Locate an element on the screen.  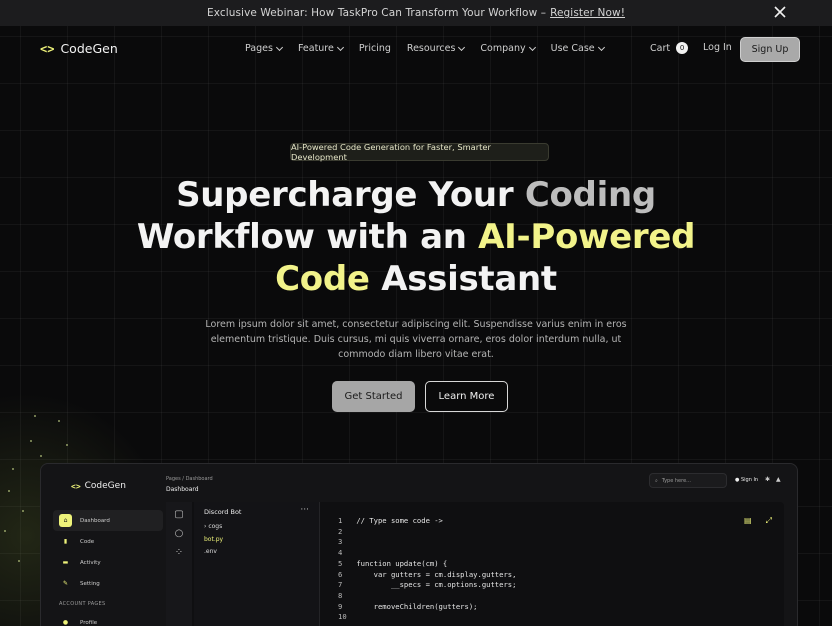
folder-item: › cogs is located at coordinates (213, 526).